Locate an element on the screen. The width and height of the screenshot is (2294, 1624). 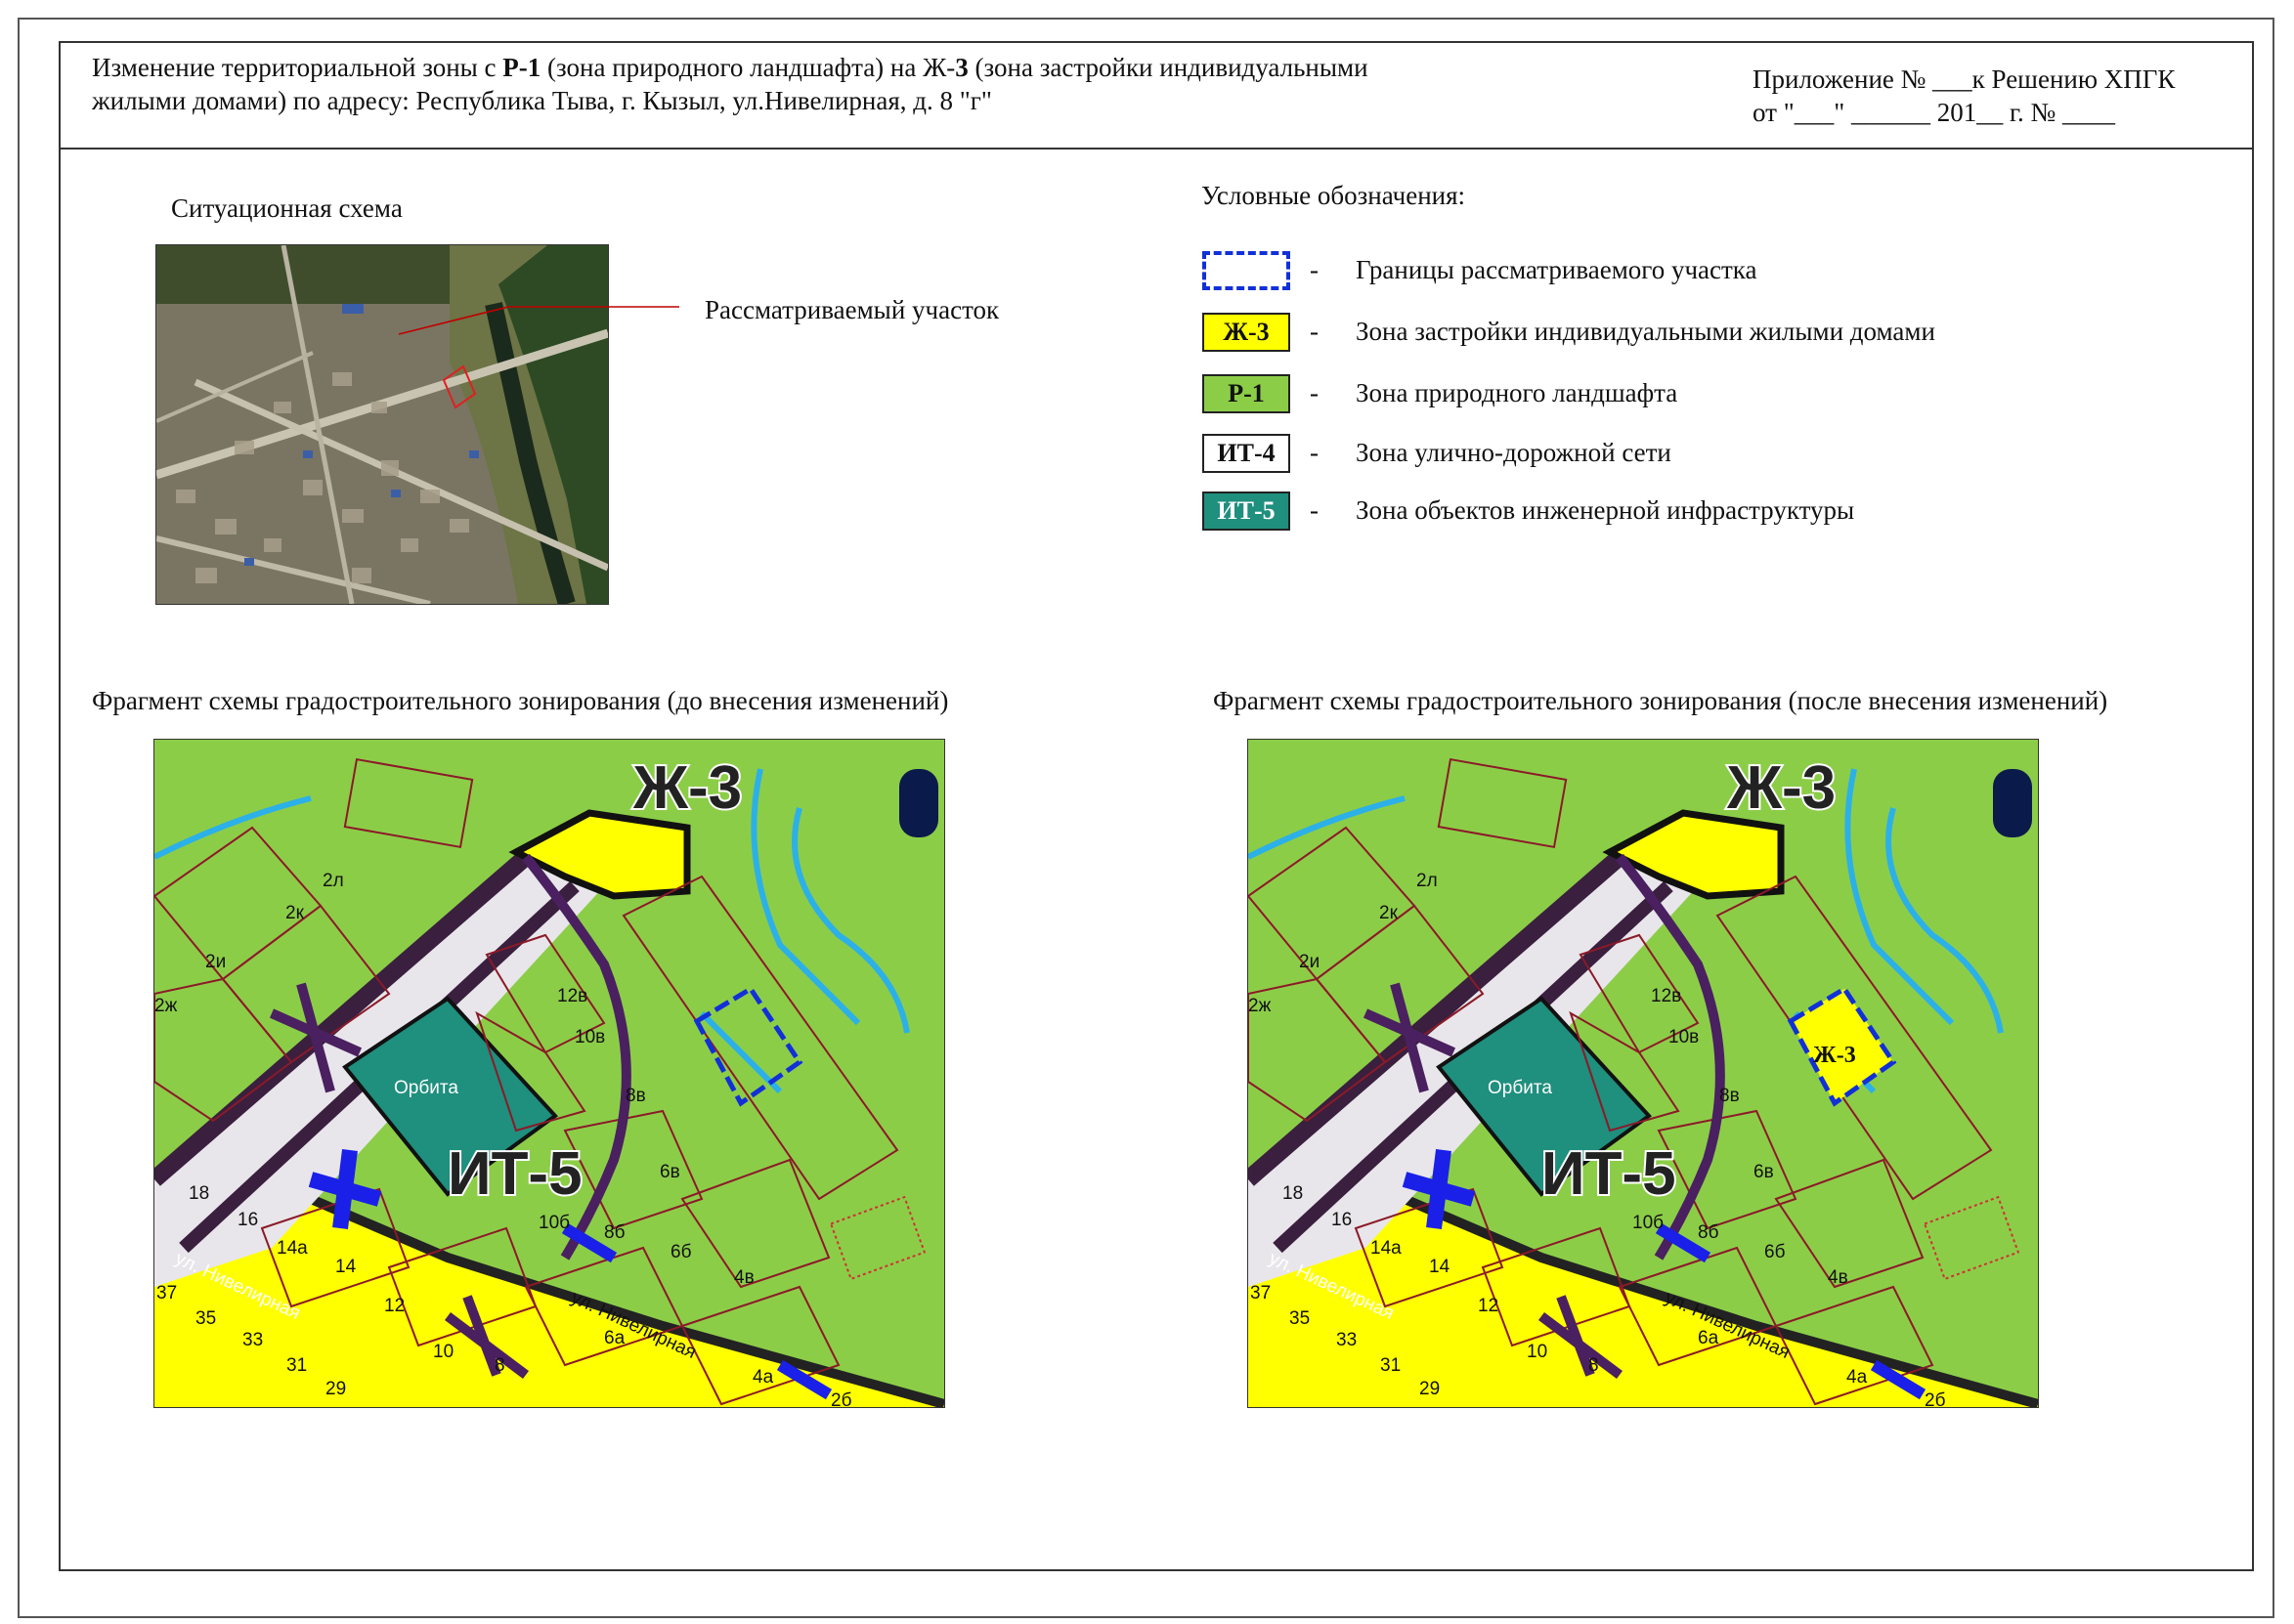
appendix-line1: Приложение № ___к Решению ХПГК is located at coordinates (1965, 79).